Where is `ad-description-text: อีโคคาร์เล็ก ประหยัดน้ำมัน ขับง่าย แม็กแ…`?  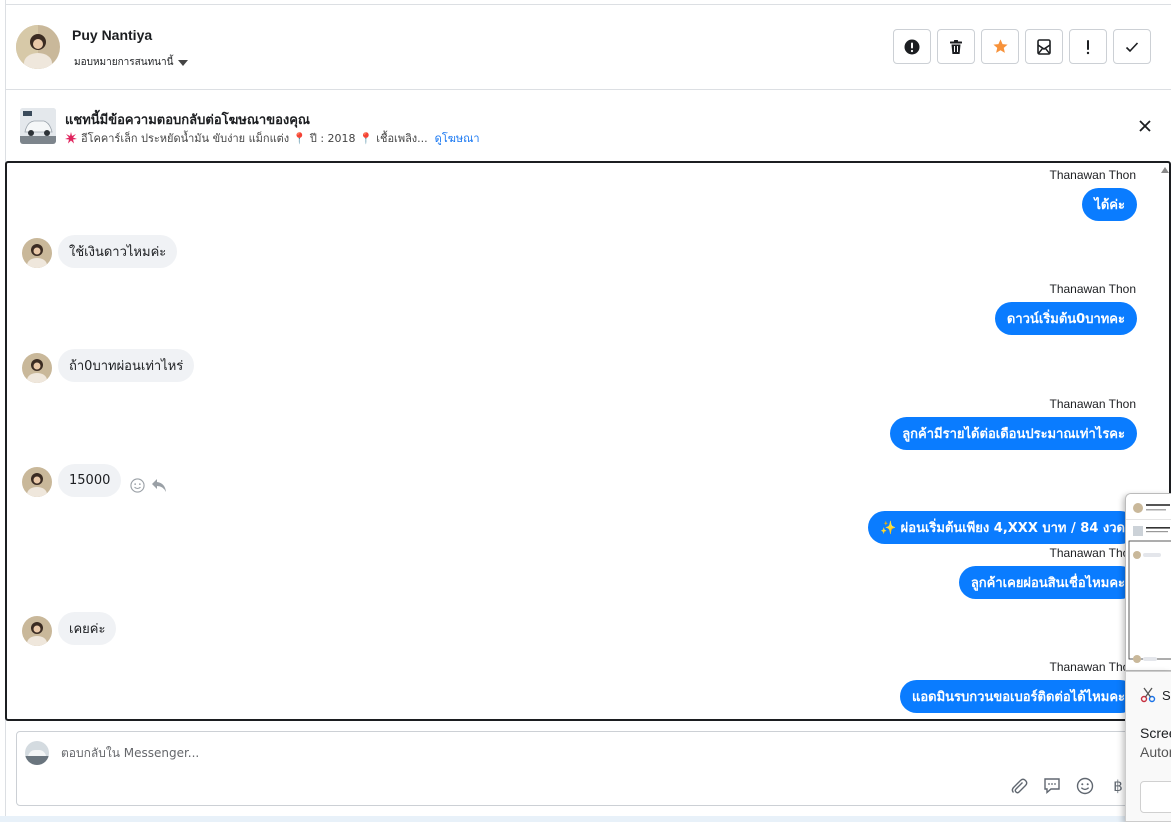 ad-description-text: อีโคคาร์เล็ก ประหยัดน้ำมัน ขับง่าย แม็กแ… is located at coordinates (254, 138).